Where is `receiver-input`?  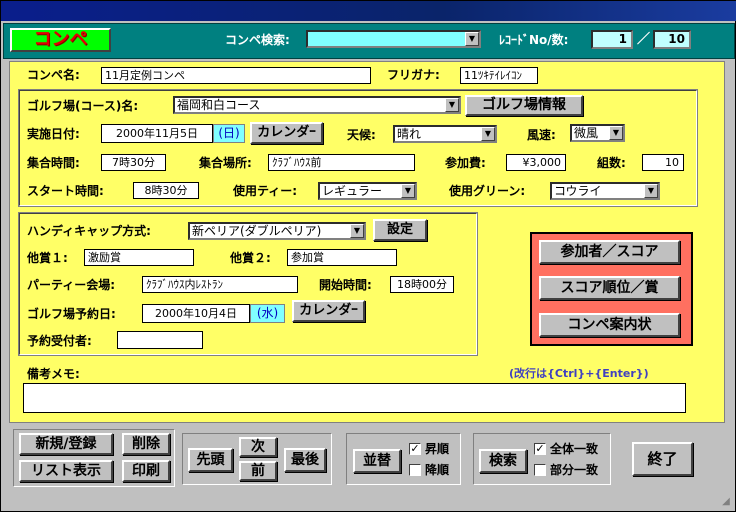
receiver-input is located at coordinates (160, 340).